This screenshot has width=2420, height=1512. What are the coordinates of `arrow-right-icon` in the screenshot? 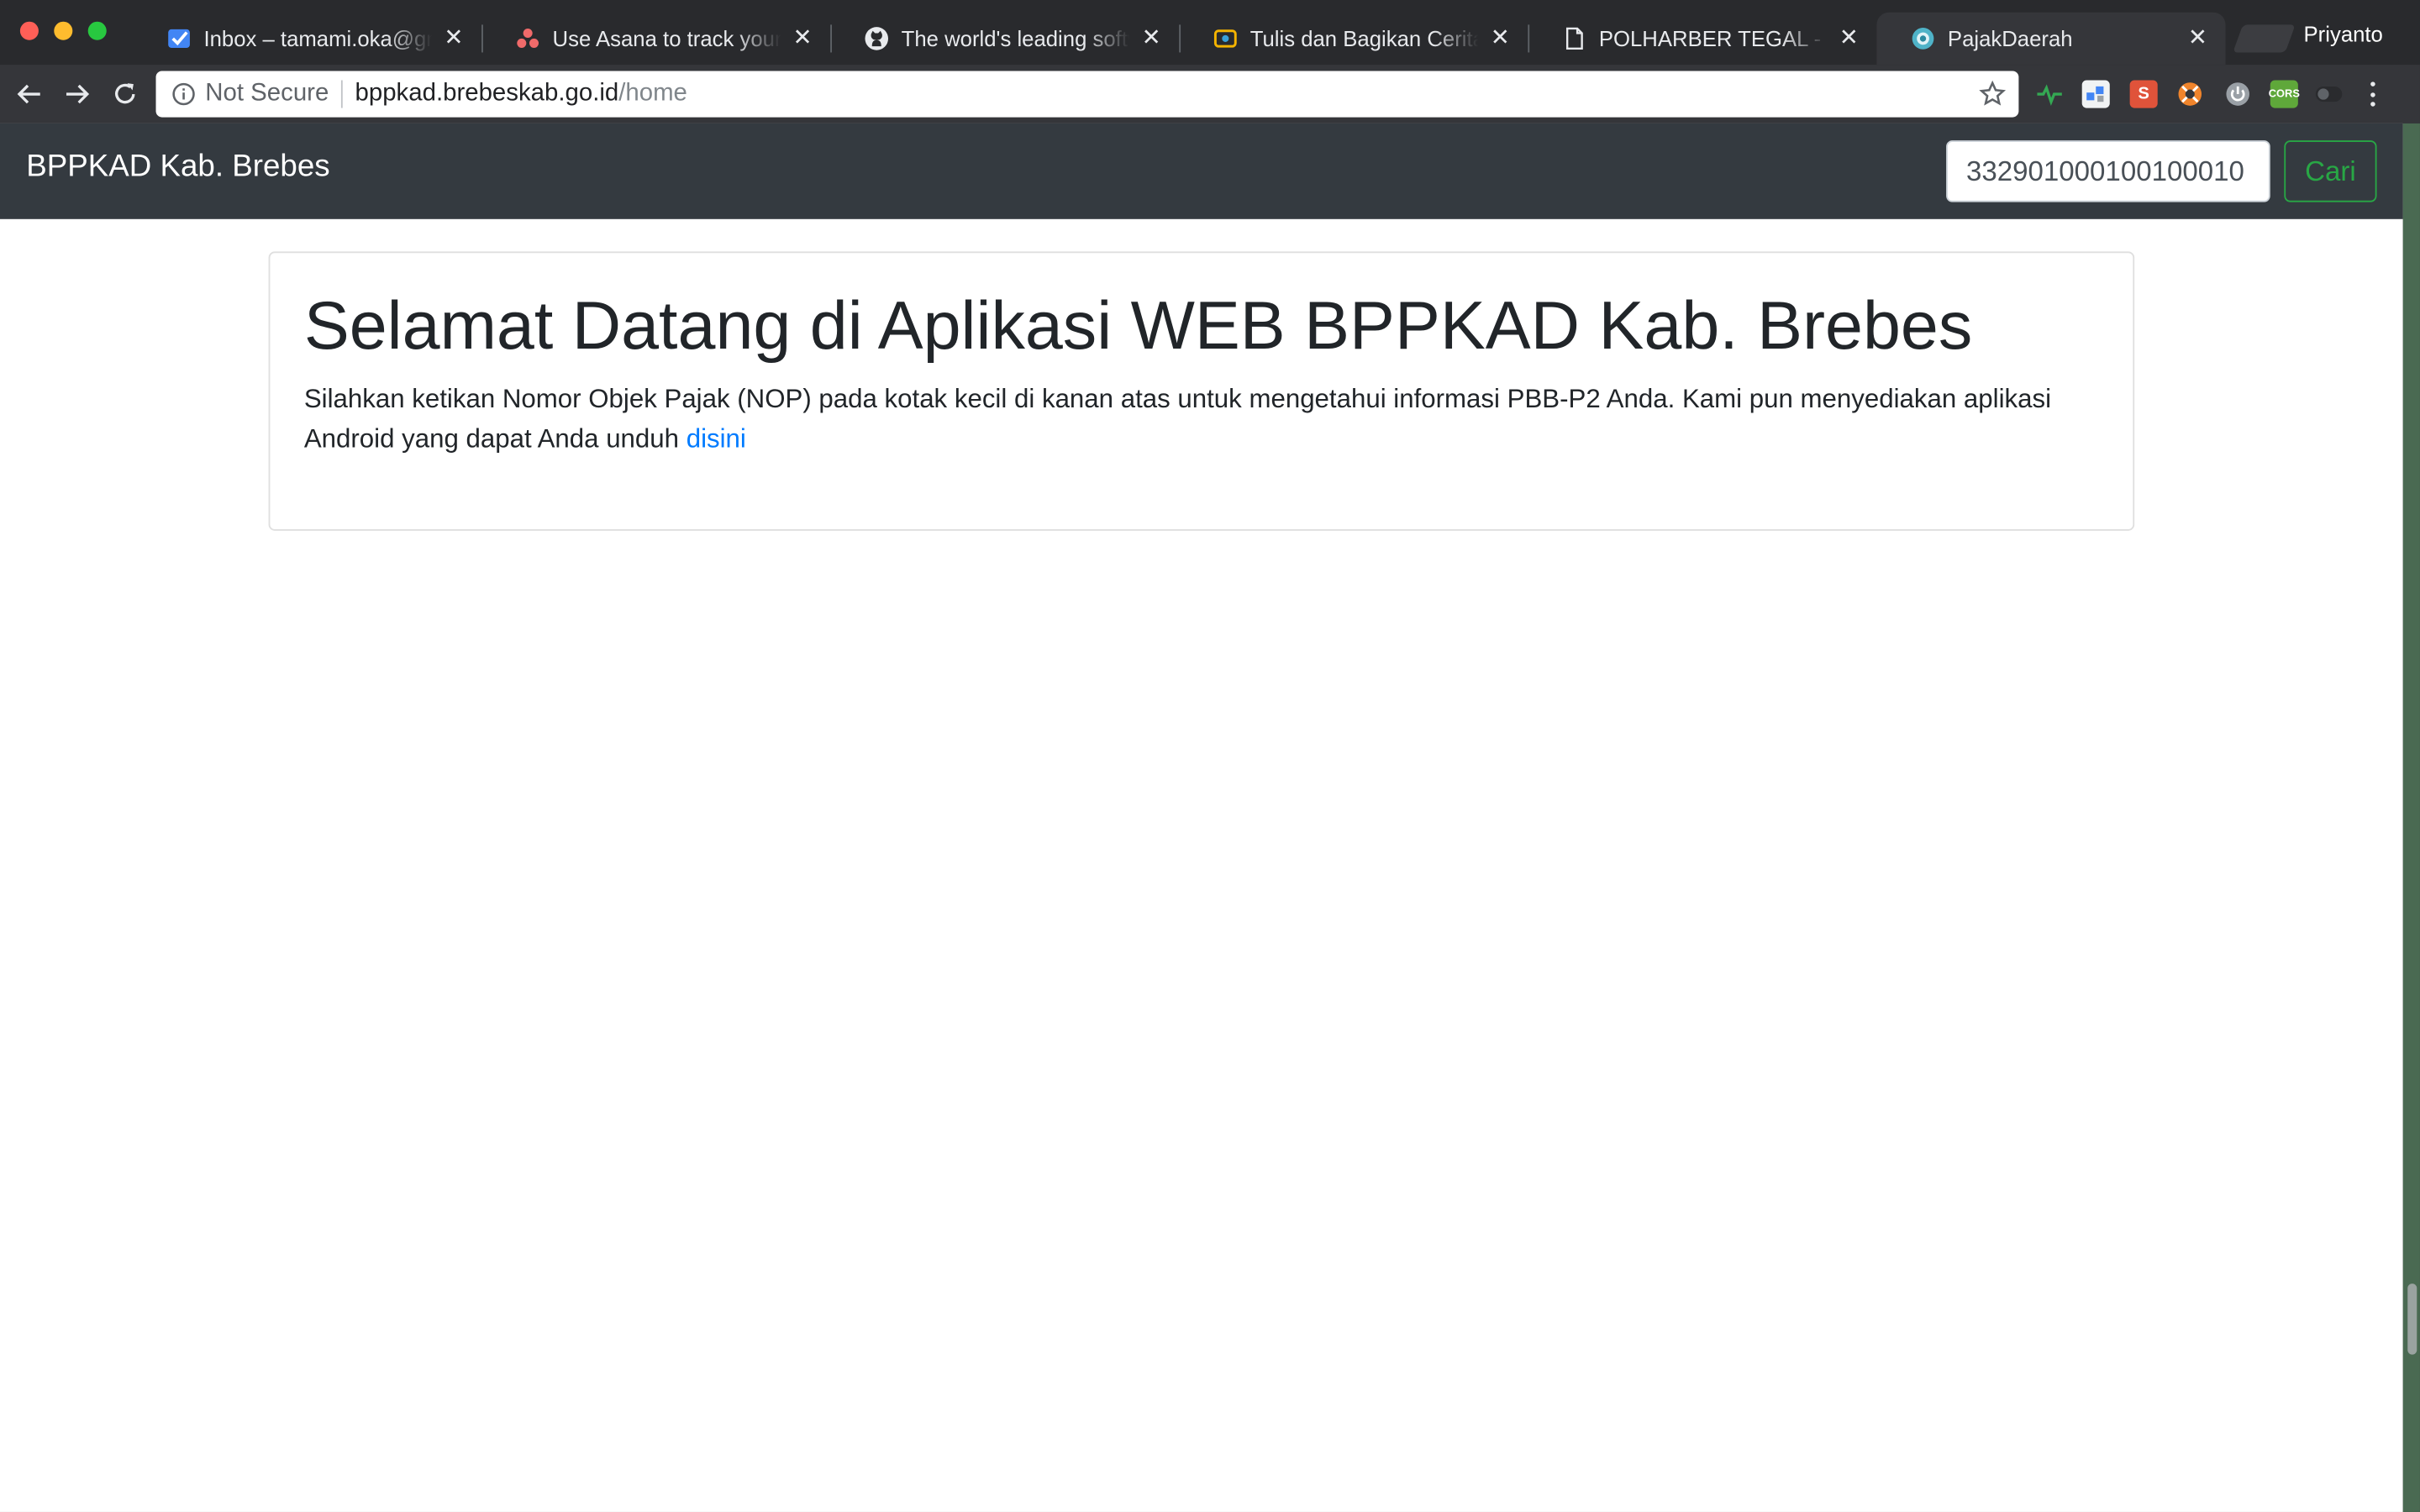 It's located at (78, 94).